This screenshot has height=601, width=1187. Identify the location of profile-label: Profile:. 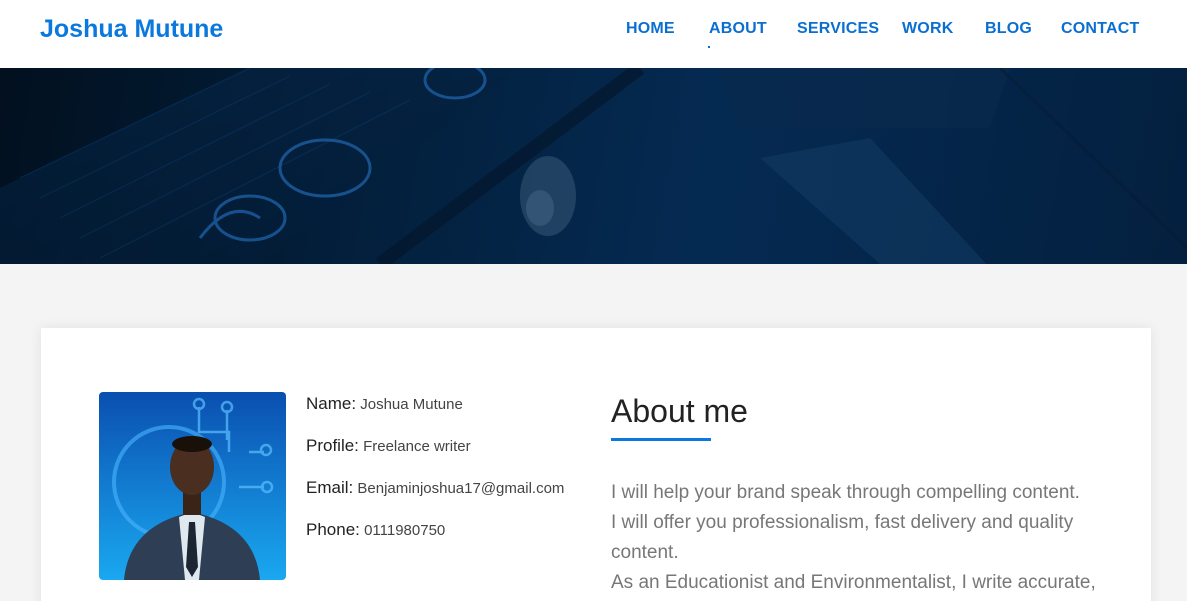
(332, 445).